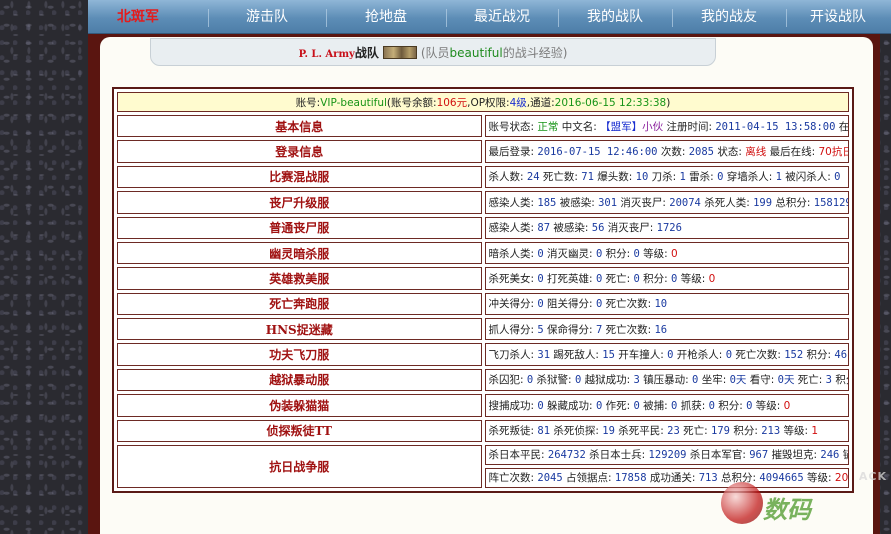 Image resolution: width=891 pixels, height=534 pixels. I want to click on server-stats: 抓人得分: 5 保命得分: 7 死亡次数: 16, so click(666, 329).